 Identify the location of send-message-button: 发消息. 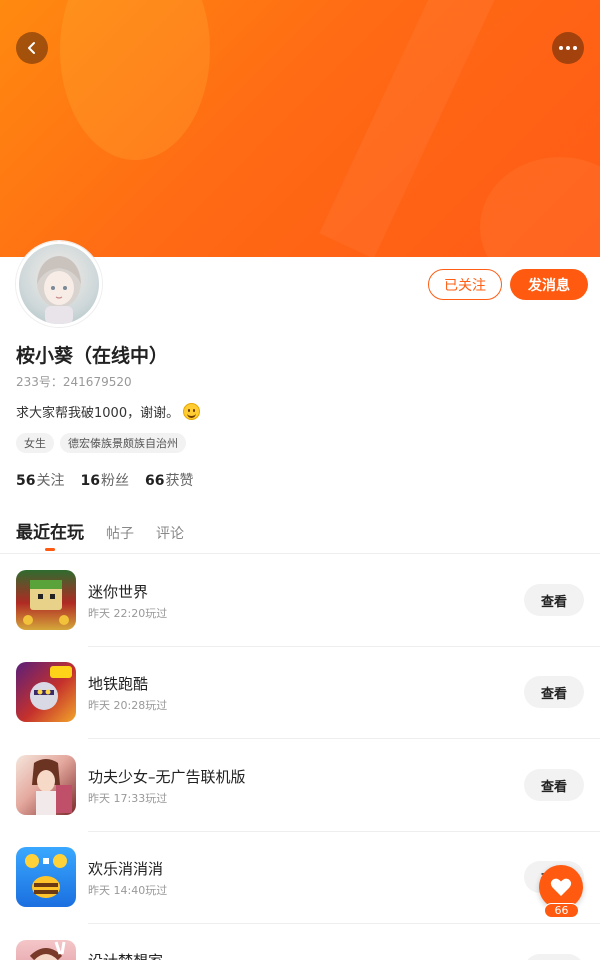
(549, 284).